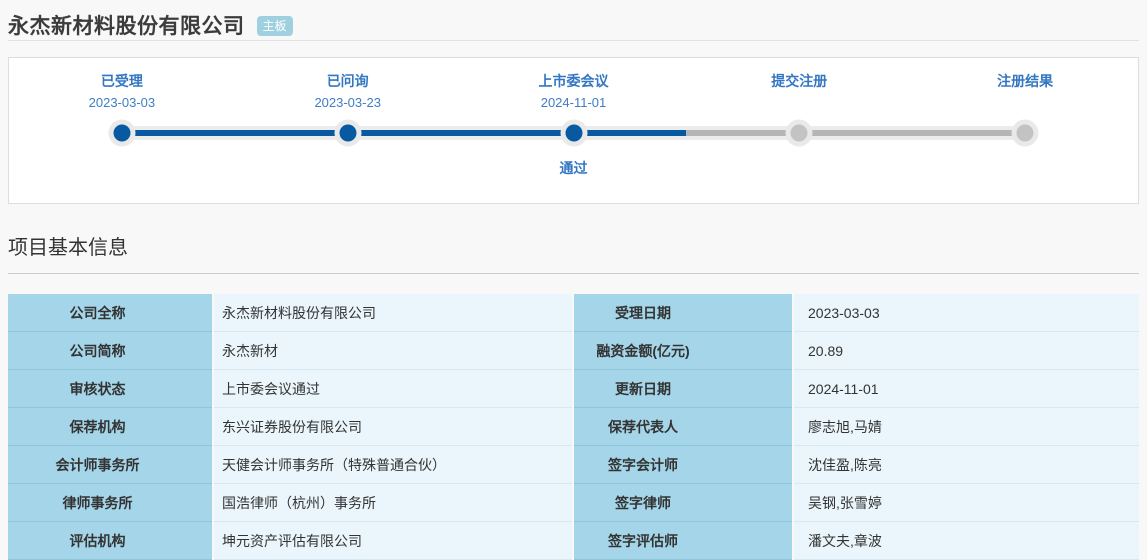 Image resolution: width=1147 pixels, height=560 pixels. I want to click on stage-result-note: 通过, so click(573, 168).